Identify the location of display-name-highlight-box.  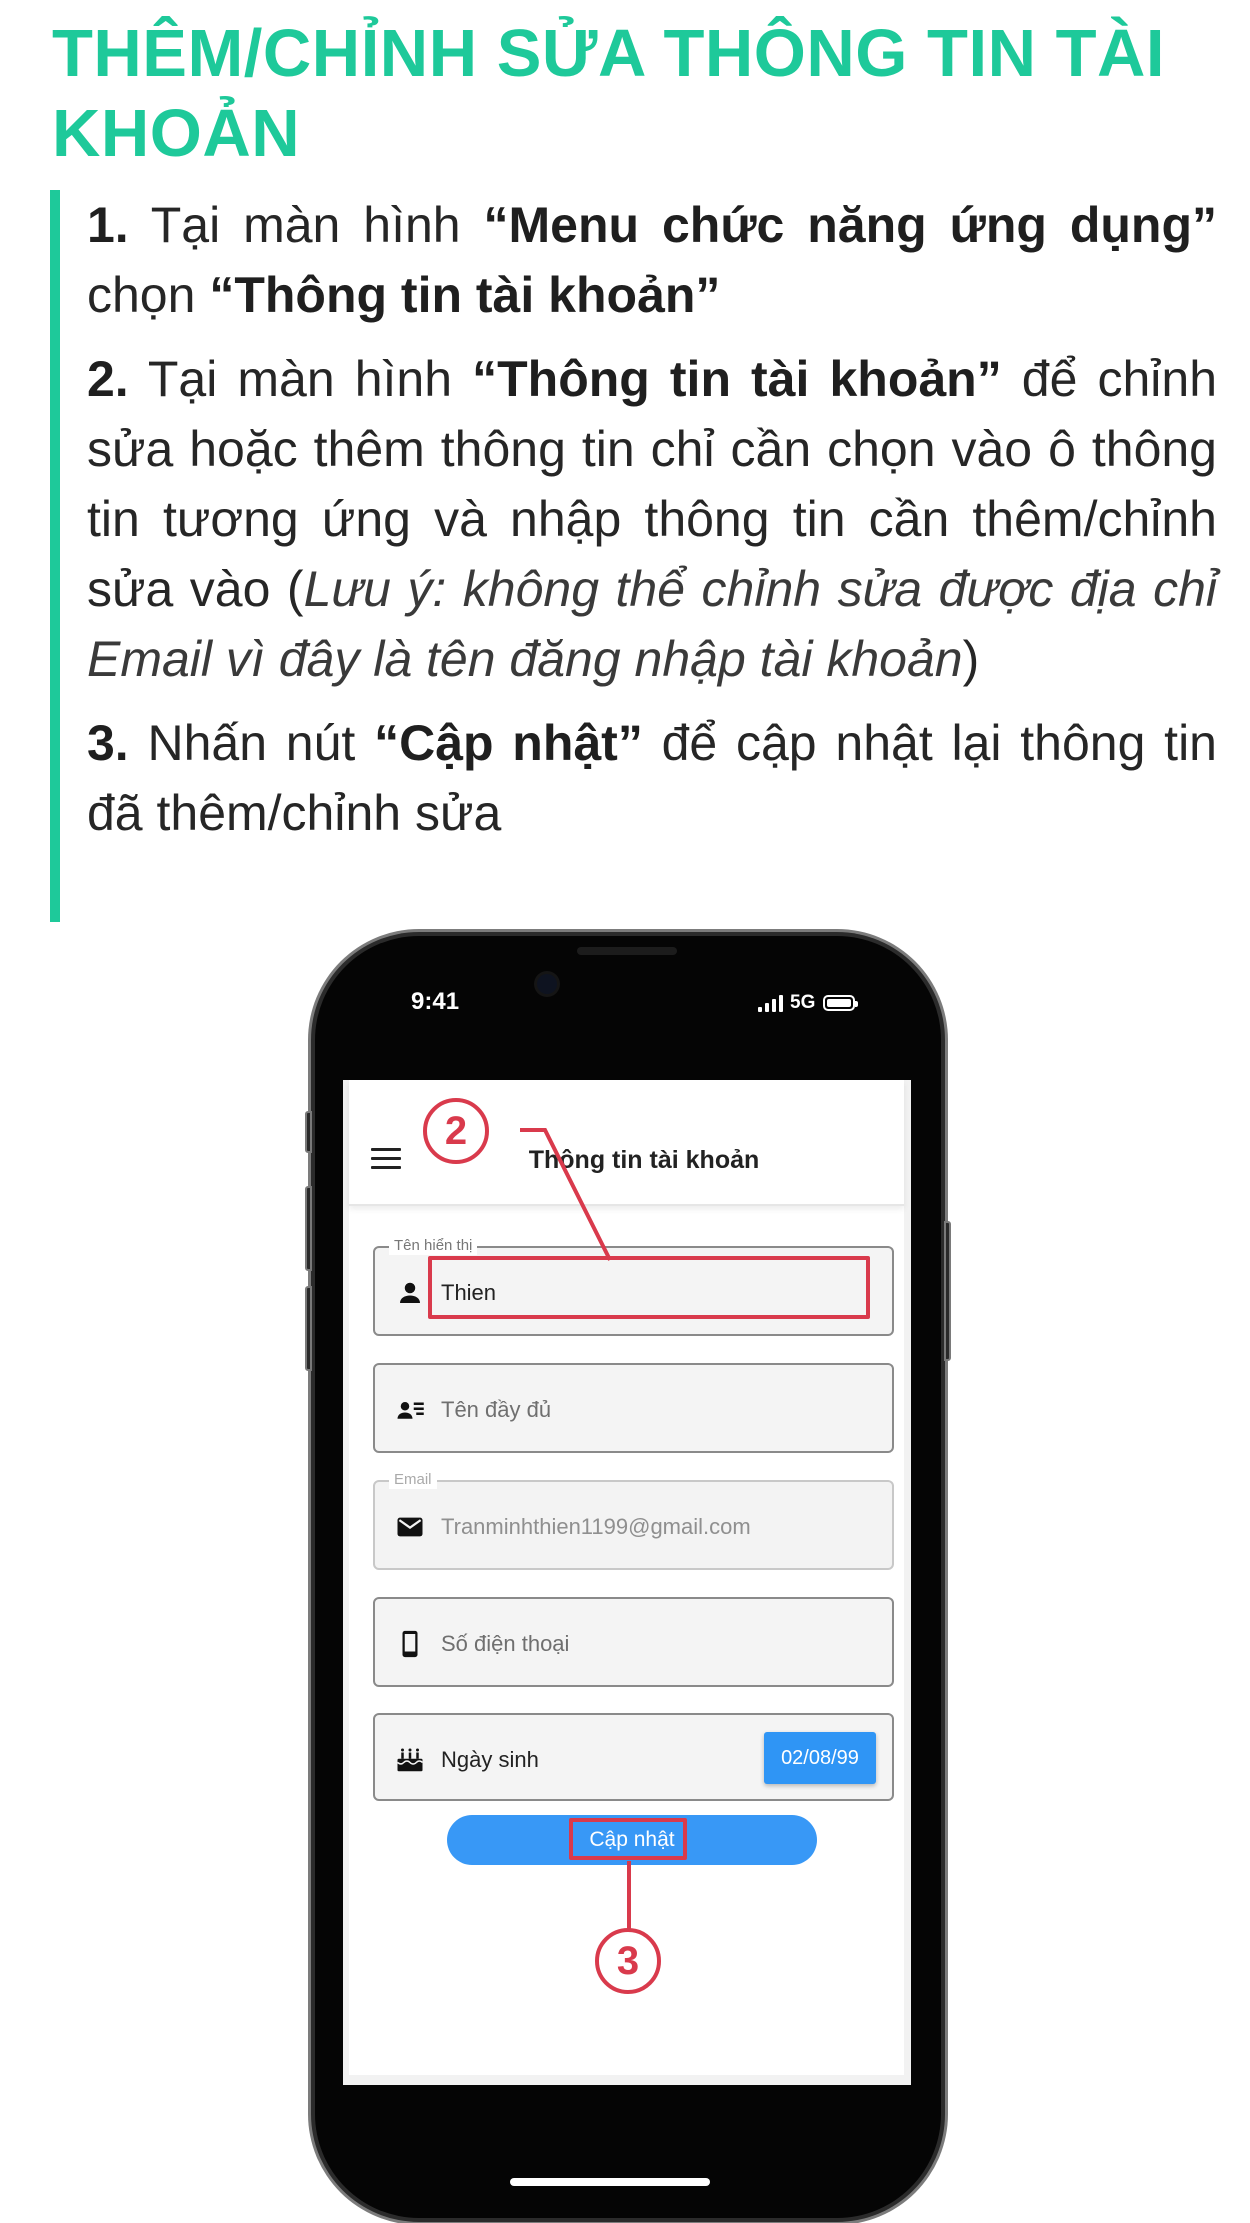
(649, 1287).